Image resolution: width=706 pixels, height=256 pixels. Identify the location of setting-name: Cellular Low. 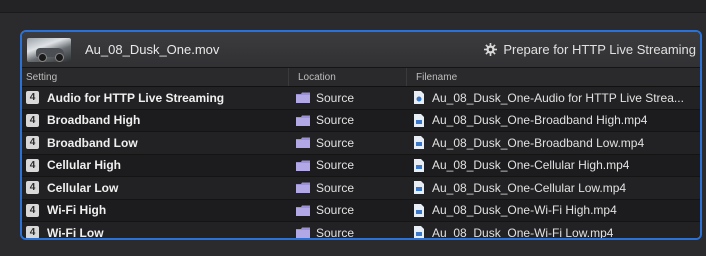
(83, 187).